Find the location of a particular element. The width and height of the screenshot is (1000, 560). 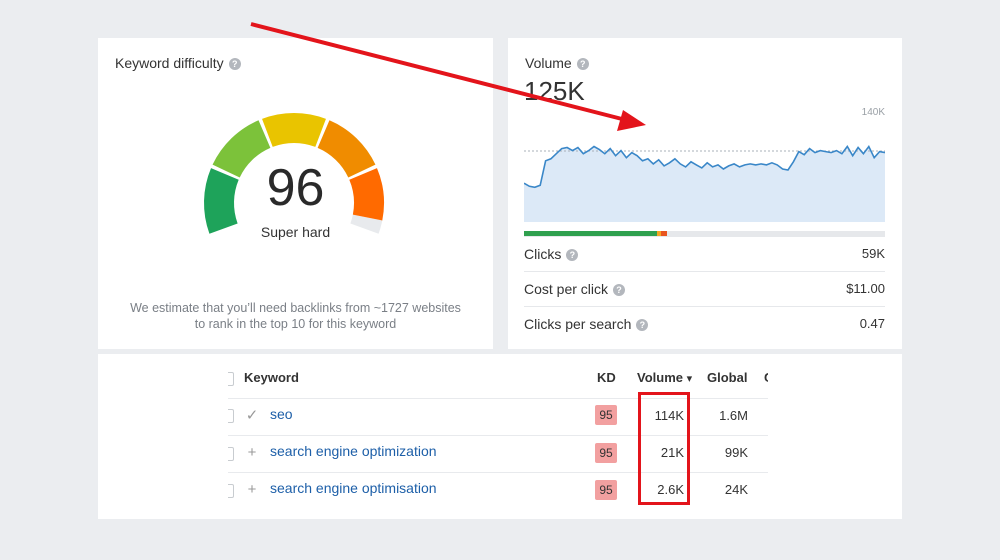

keyword-column-header: Keyword is located at coordinates (271, 377).